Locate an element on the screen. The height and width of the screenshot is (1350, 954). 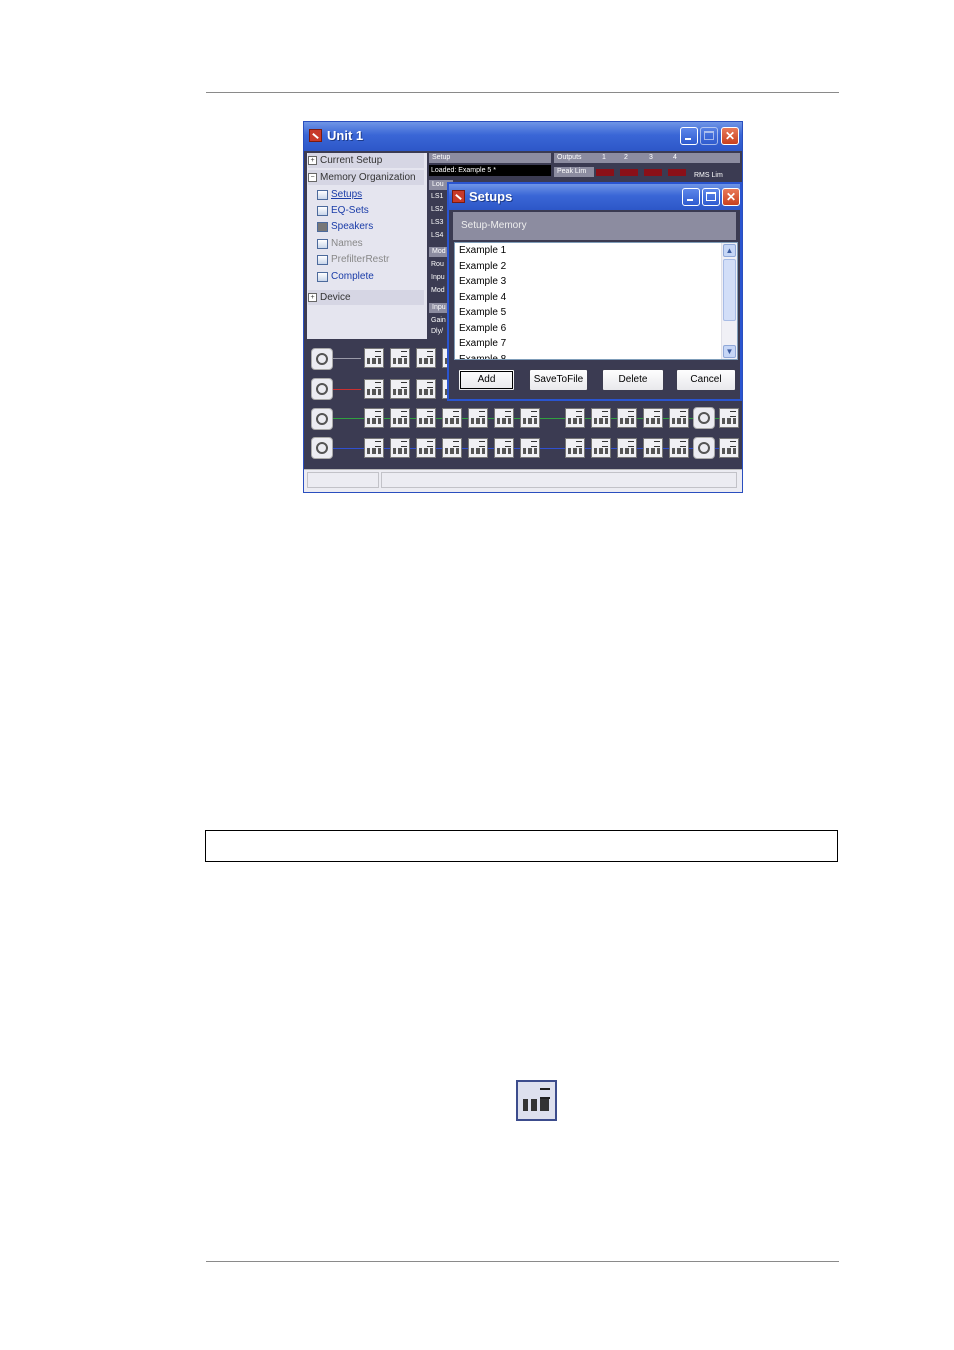
cancel-button: Cancel is located at coordinates (706, 380).